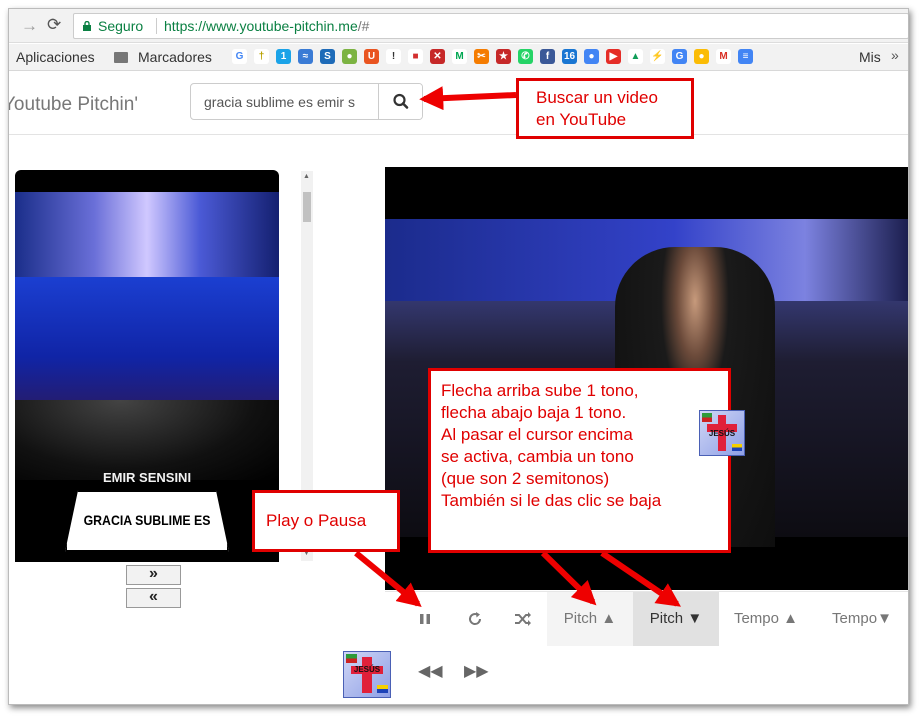  I want to click on callout-logo-flag-left, so click(707, 417).